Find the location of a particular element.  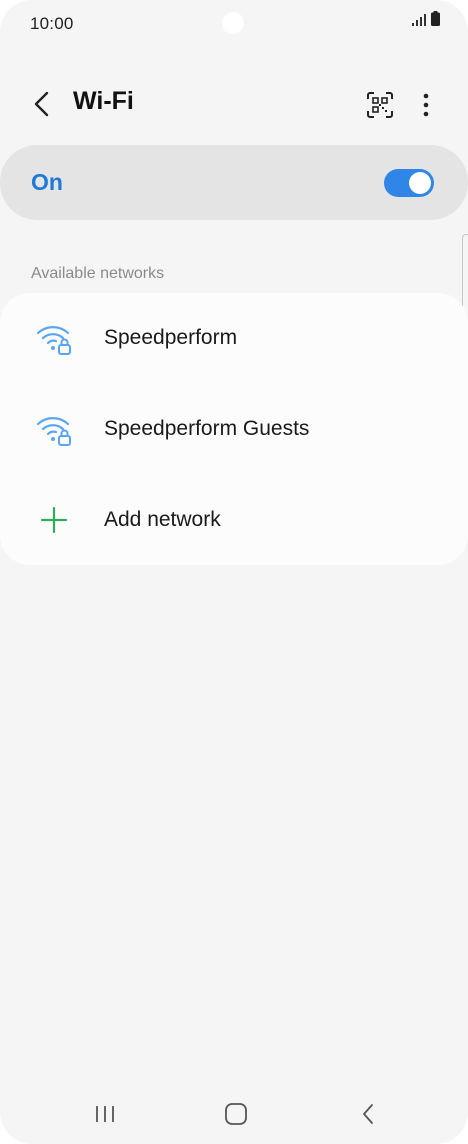

recents-button is located at coordinates (105, 1114).